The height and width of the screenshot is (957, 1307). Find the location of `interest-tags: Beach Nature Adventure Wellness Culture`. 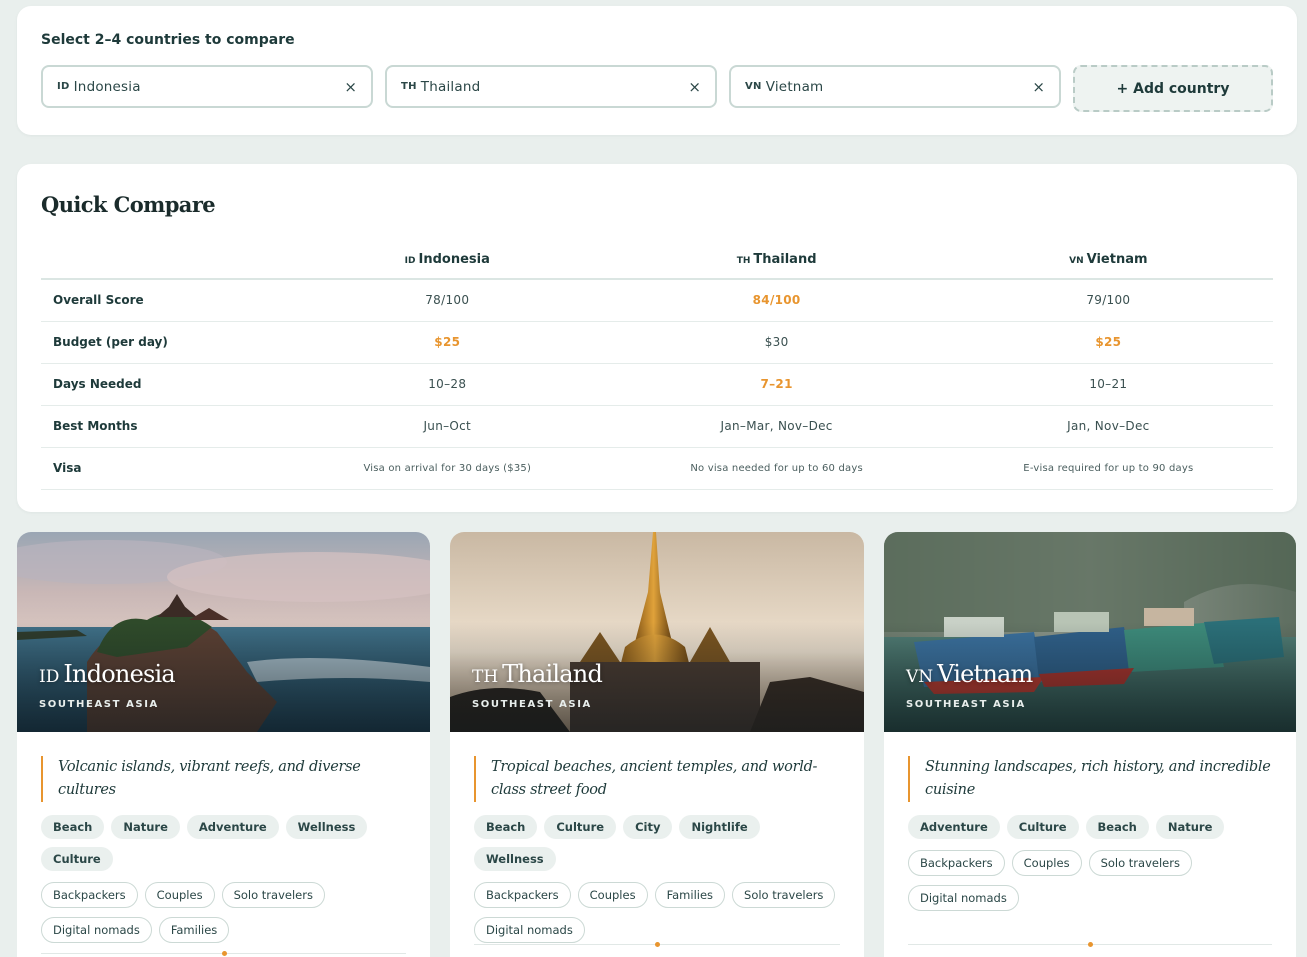

interest-tags: Beach Nature Adventure Wellness Culture is located at coordinates (223, 843).